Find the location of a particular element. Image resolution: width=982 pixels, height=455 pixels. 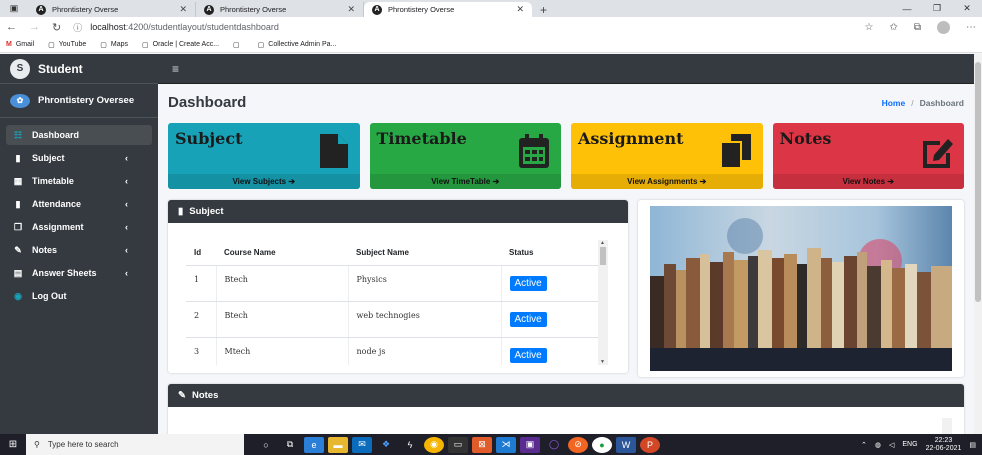

tab-actions: ▣ is located at coordinates (14, 8).